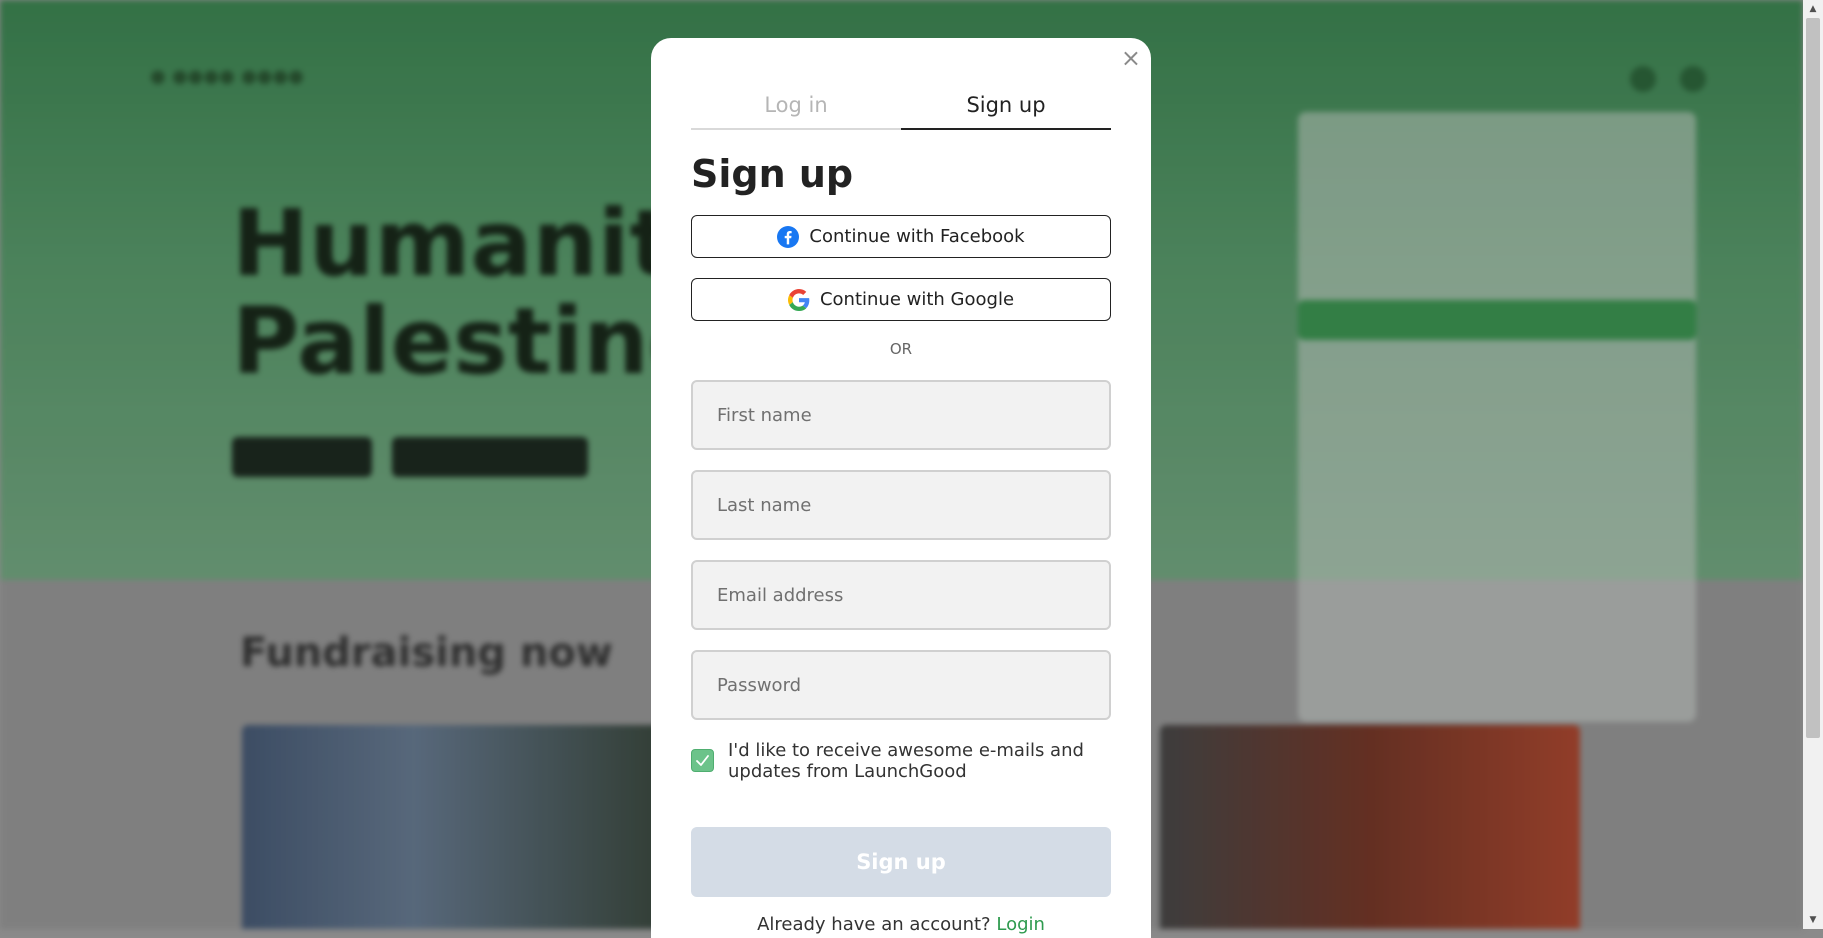 The width and height of the screenshot is (1823, 938). Describe the element at coordinates (901, 595) in the screenshot. I see `email-field` at that location.